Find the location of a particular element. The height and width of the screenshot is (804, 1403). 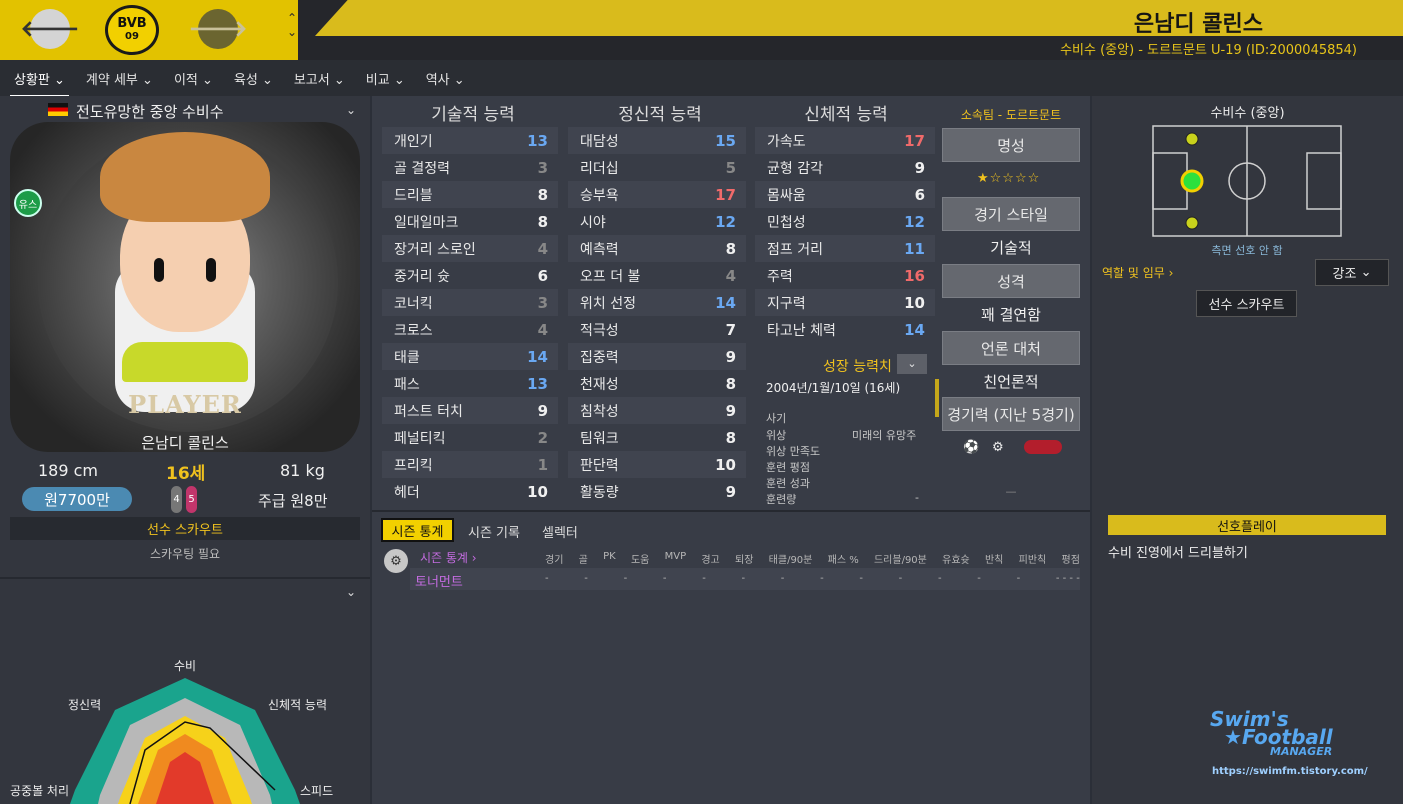

player-subtitle: 수비수 (중앙) - 도르트문트 U-19 (ID:2000045854) is located at coordinates (1208, 50).